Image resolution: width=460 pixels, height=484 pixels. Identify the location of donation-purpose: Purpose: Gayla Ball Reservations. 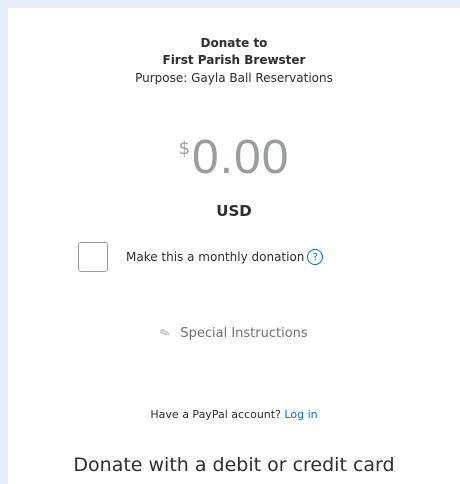
(234, 78).